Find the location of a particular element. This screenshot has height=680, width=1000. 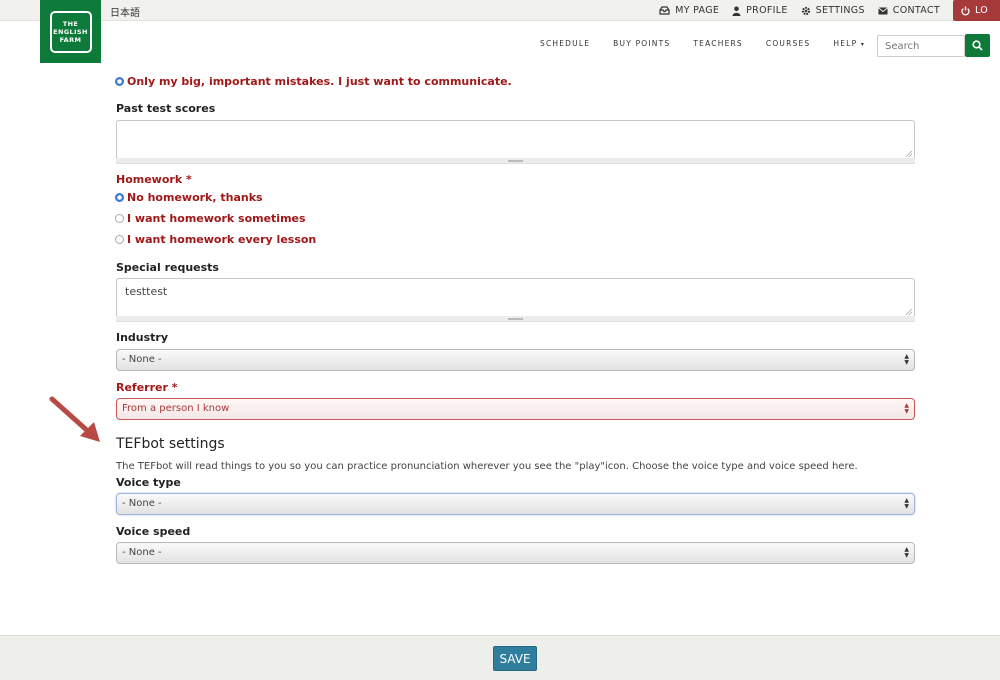

search-button is located at coordinates (977, 45).